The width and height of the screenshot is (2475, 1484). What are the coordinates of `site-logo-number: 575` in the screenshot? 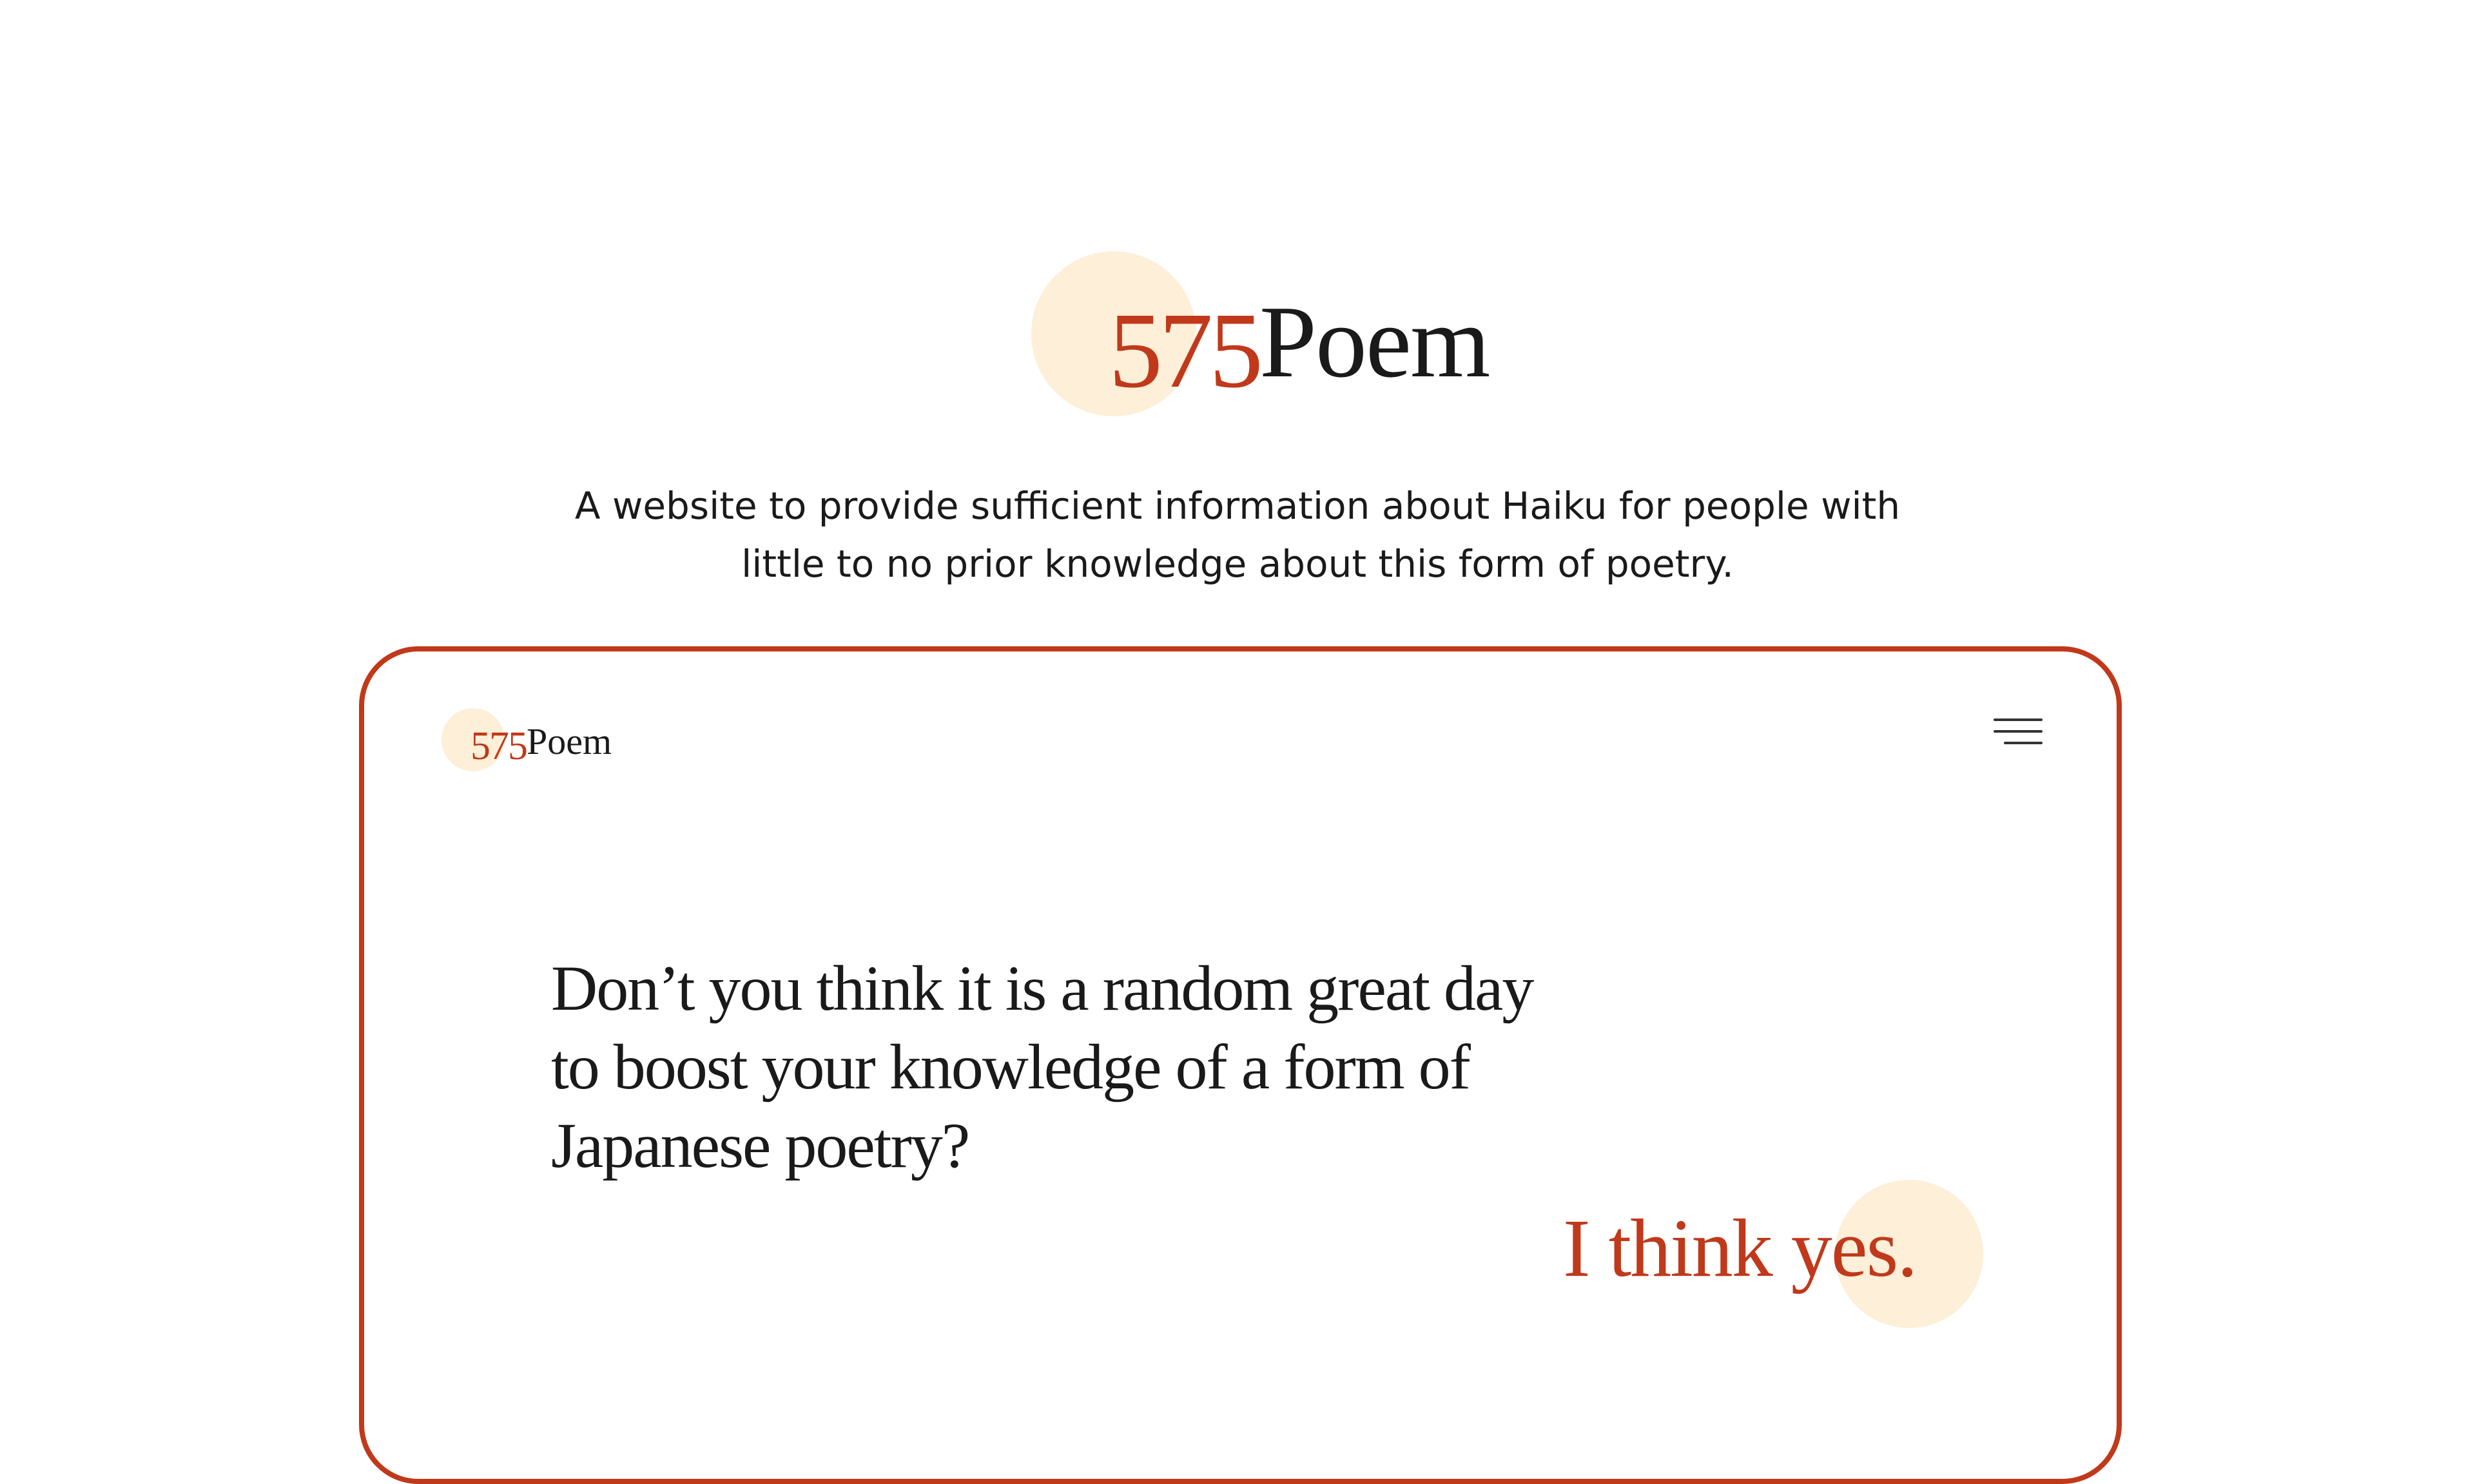 It's located at (499, 746).